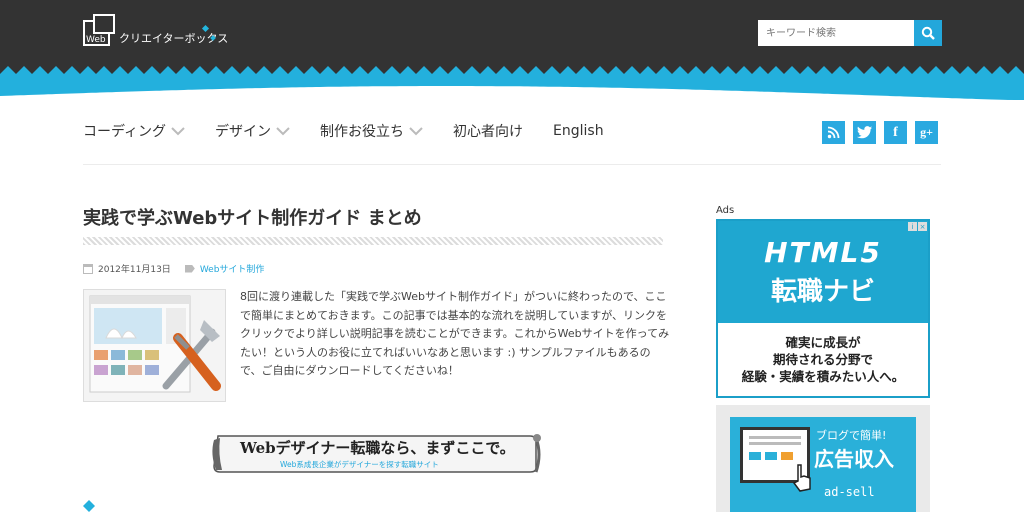 The image size is (1024, 512). I want to click on nav-item-tips: 制作お役立ち, so click(371, 131).